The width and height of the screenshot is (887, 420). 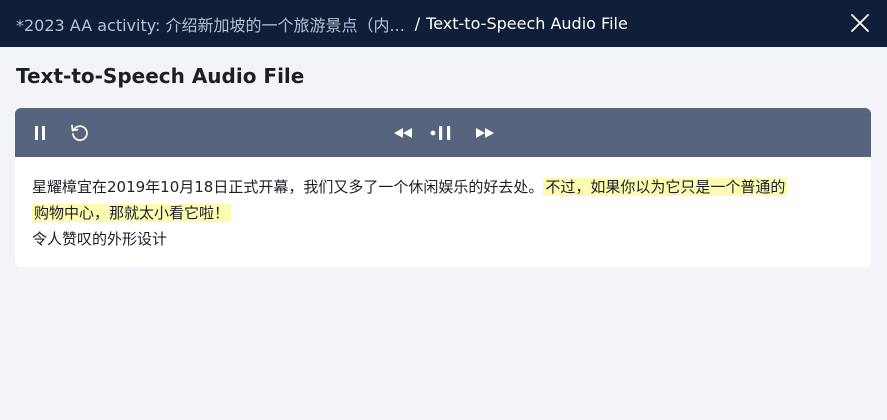 I want to click on transcript-sentence-highlighted: 不过，如果你以为它只是一个普通的, so click(x=665, y=187).